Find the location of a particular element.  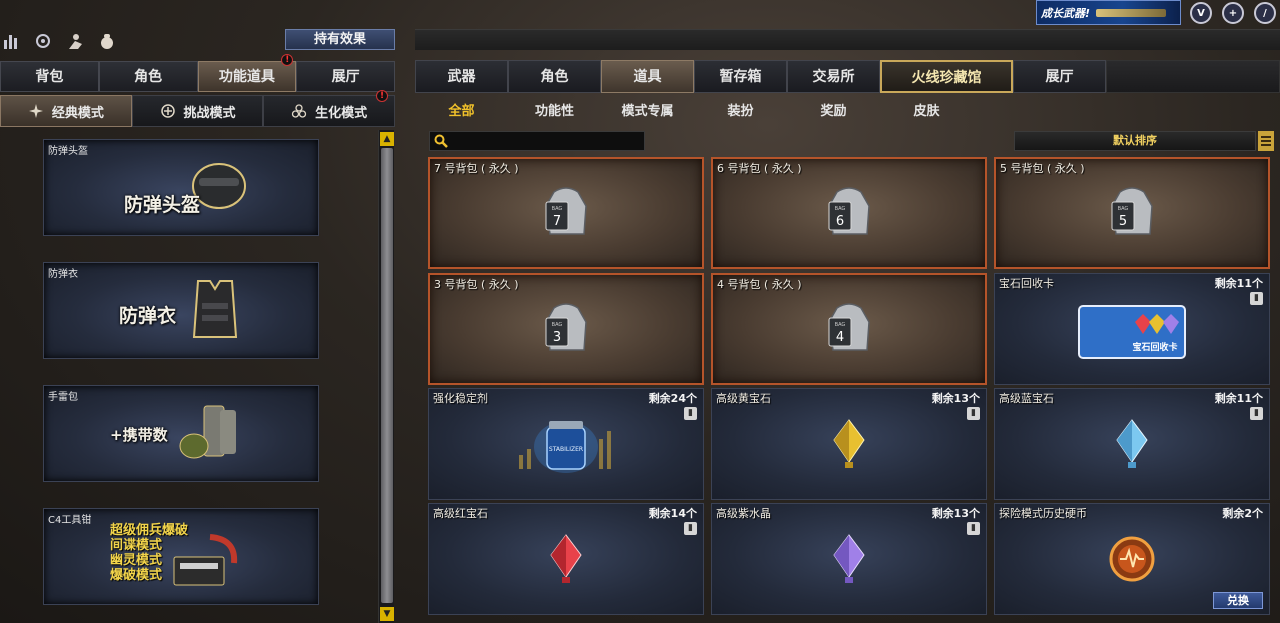

item-card: 高级蓝宝石 剩余11个 ▮ is located at coordinates (1132, 444).